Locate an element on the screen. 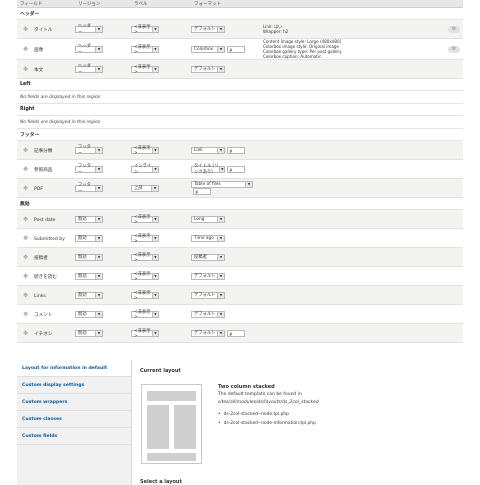 The height and width of the screenshot is (485, 480). format-select: 投稿者 ▼ is located at coordinates (208, 257).